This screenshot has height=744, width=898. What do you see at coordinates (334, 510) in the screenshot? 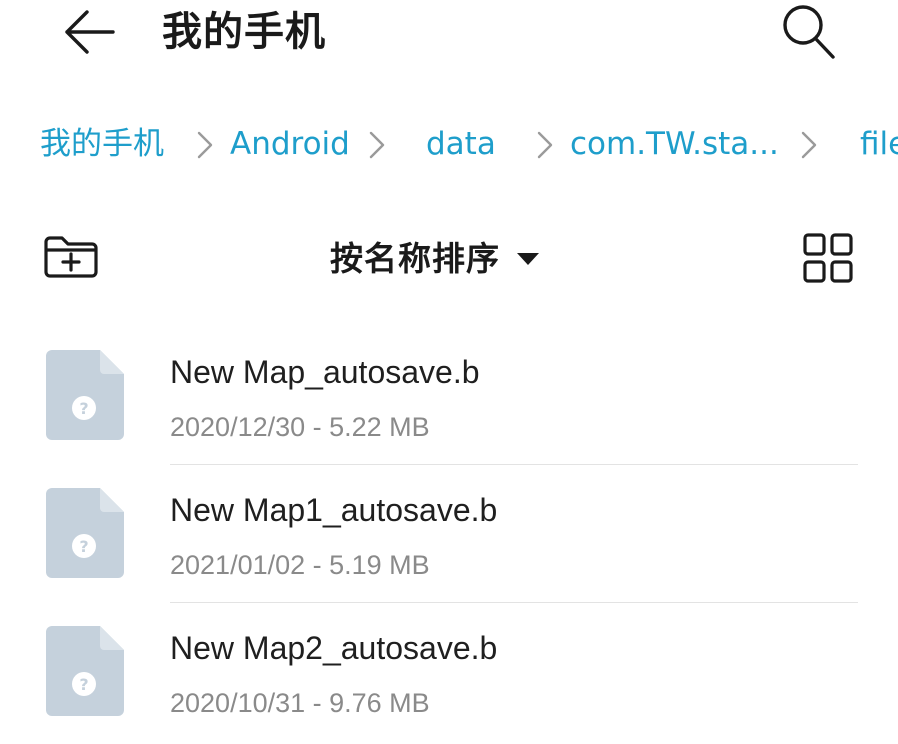
I see `file-name: New Map1_autosave.b` at bounding box center [334, 510].